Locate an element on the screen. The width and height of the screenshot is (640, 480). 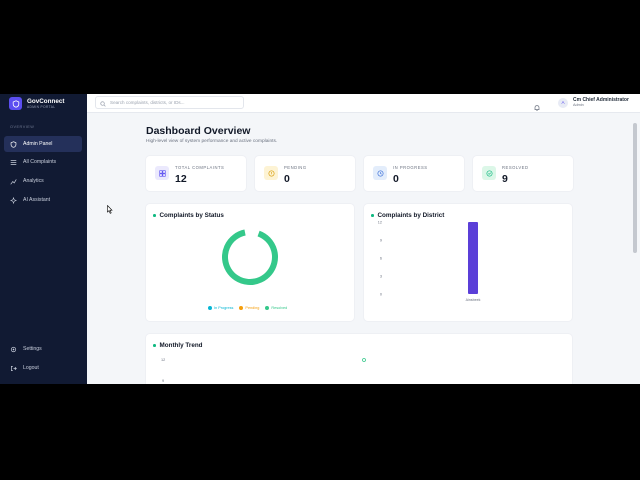
district-panel: Complaints by District 0 3 6 9 12 Ainsbeek is located at coordinates (468, 262).